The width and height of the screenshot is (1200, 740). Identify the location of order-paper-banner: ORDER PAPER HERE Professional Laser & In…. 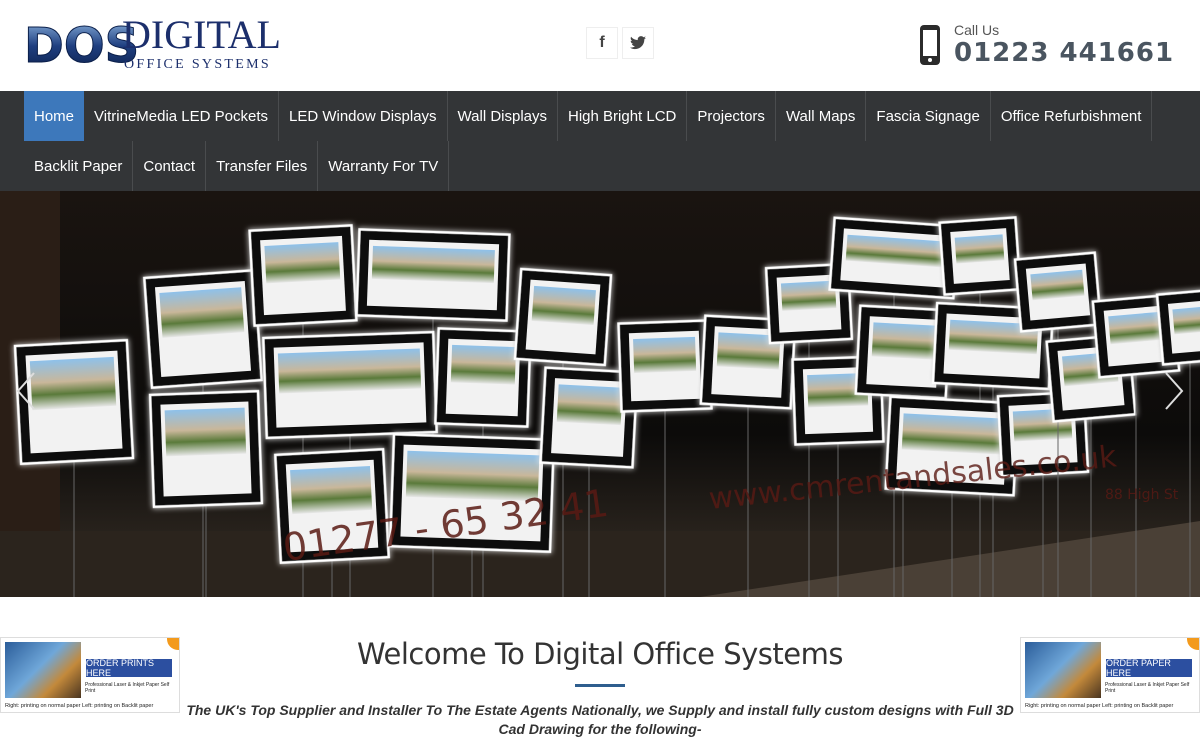
(1110, 675).